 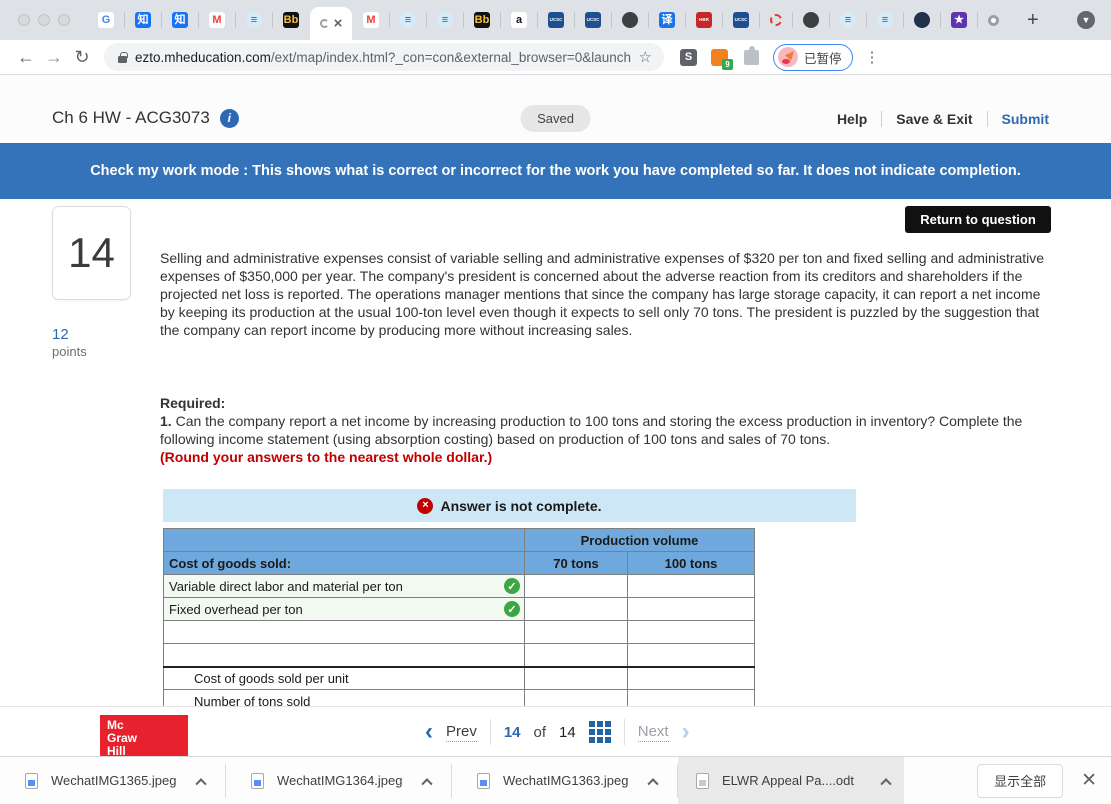 I want to click on lock-icon, so click(x=123, y=57).